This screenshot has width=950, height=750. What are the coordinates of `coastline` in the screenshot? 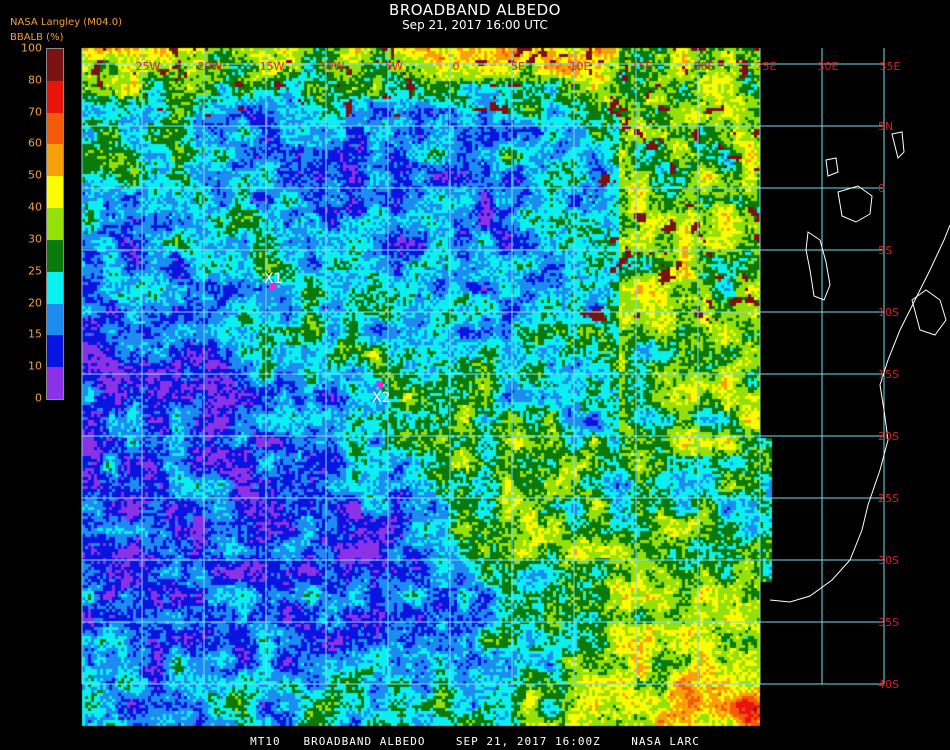 It's located at (859, 367).